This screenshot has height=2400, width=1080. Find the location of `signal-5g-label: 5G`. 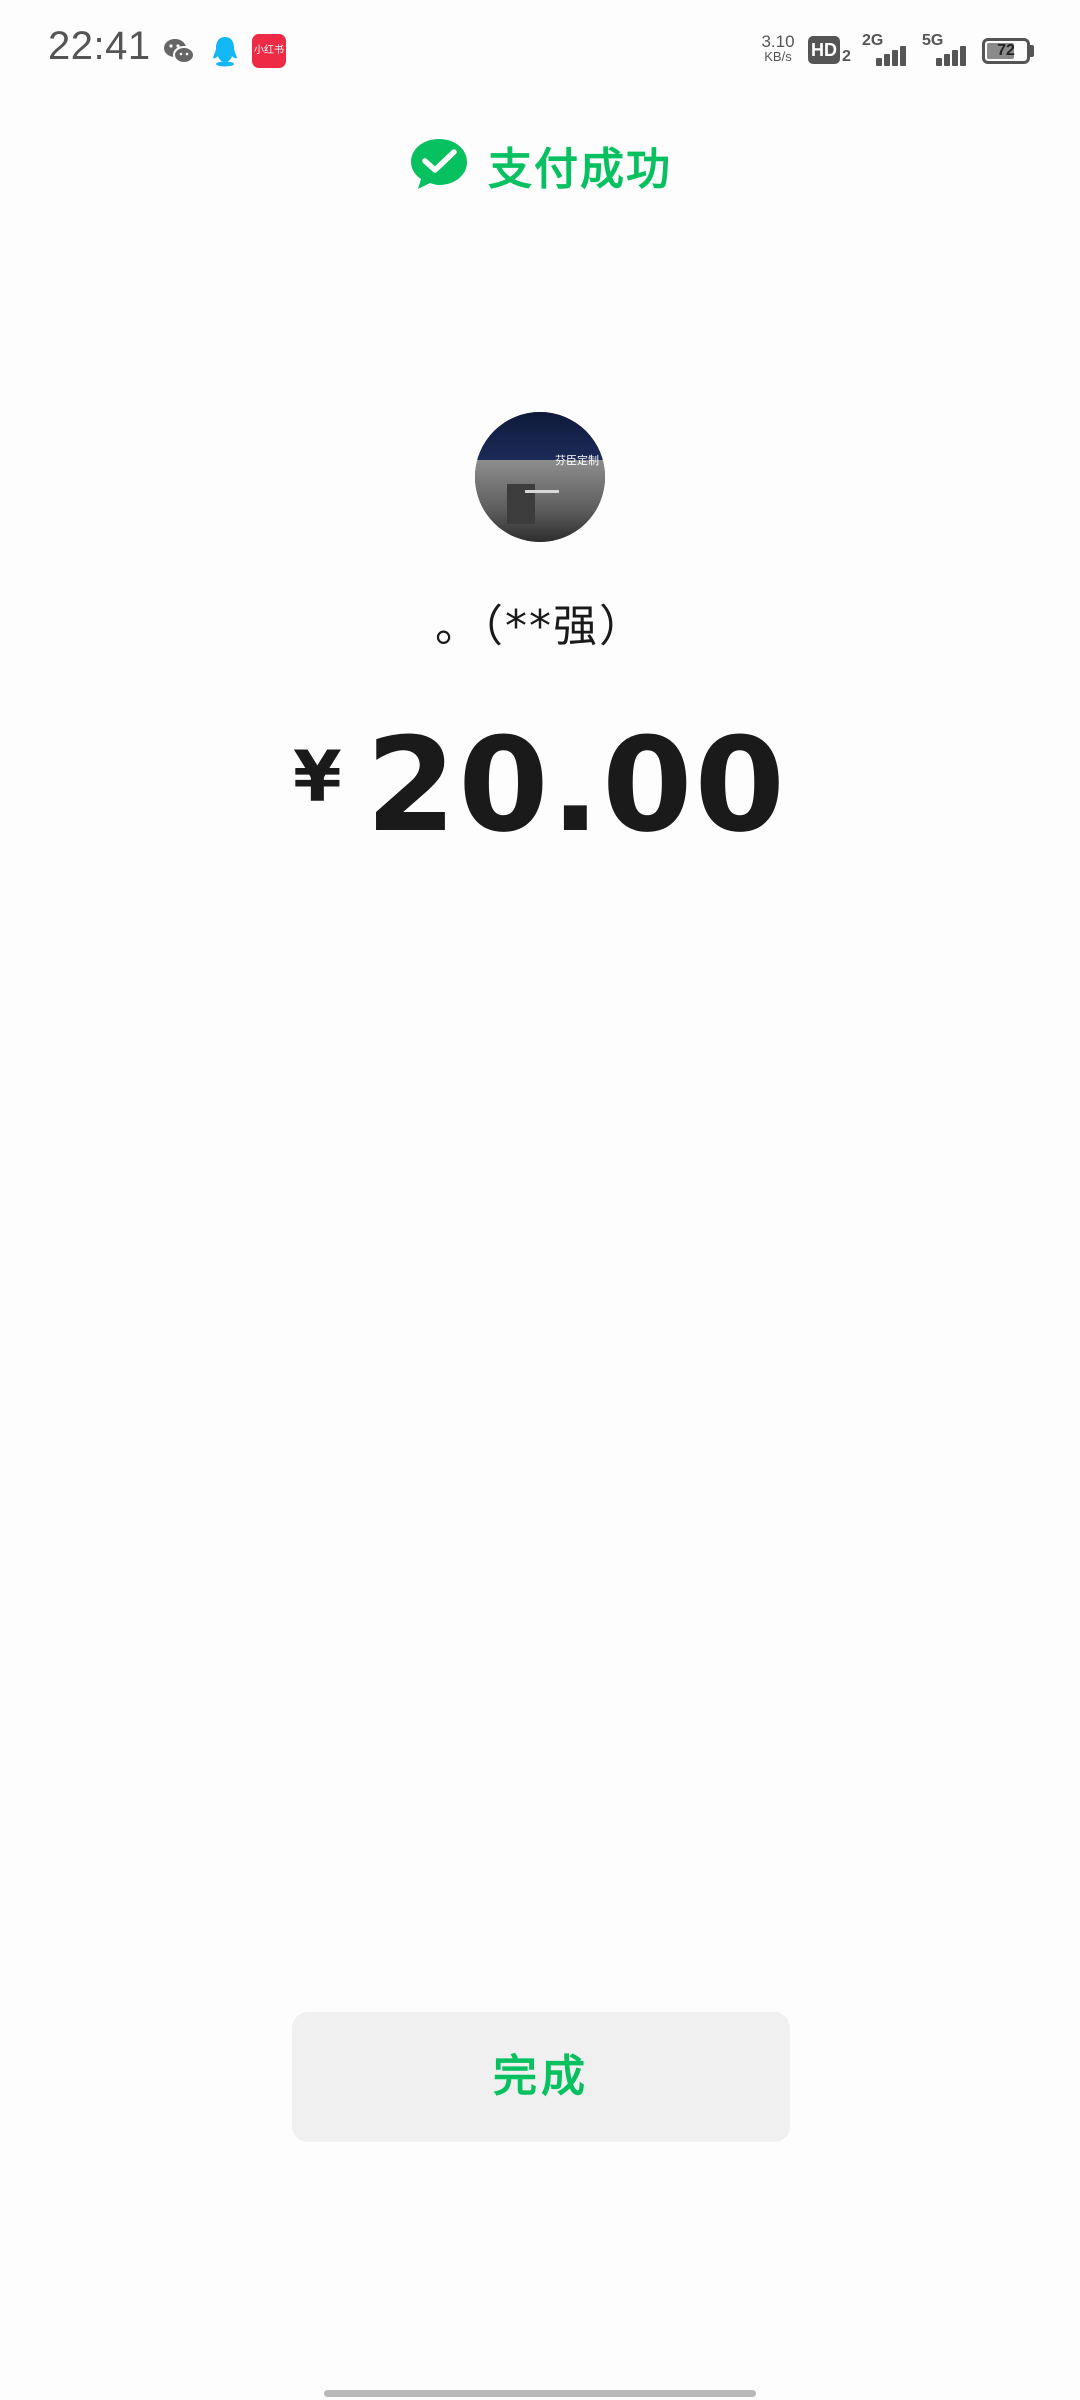

signal-5g-label: 5G is located at coordinates (933, 40).